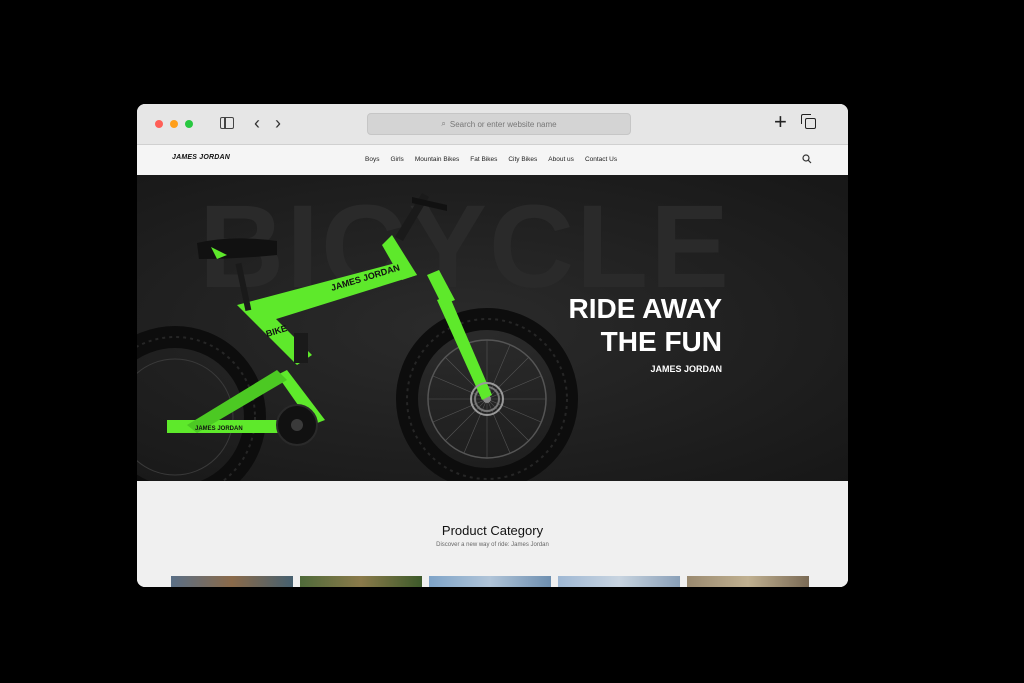 The height and width of the screenshot is (683, 1024). Describe the element at coordinates (227, 123) in the screenshot. I see `sidebar-toggle-icon` at that location.